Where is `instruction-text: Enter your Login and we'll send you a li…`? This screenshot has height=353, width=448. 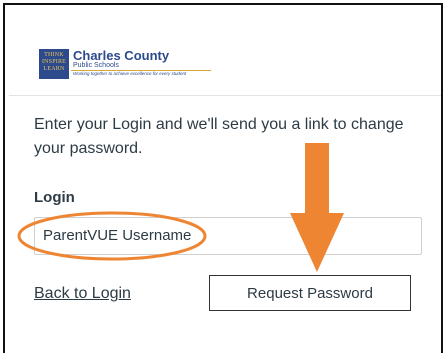 instruction-text: Enter your Login and we'll send you a li… is located at coordinates (219, 136).